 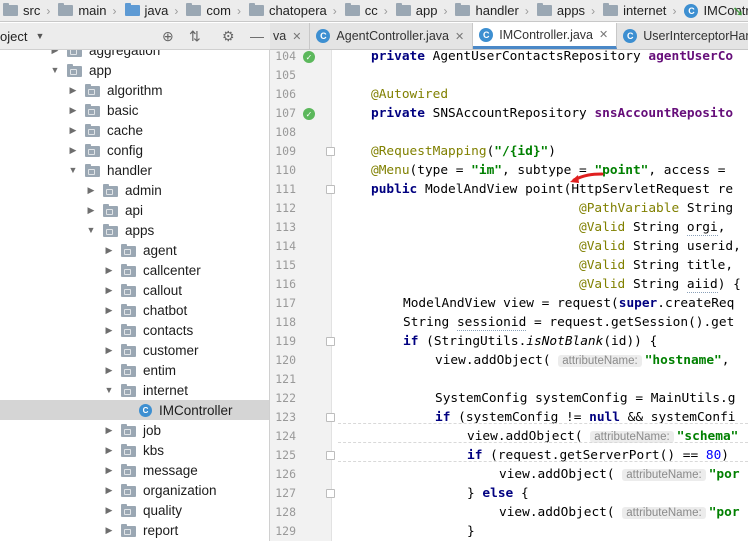 I want to click on tree-item-algorithm: ▶ algorithm, so click(x=134, y=90).